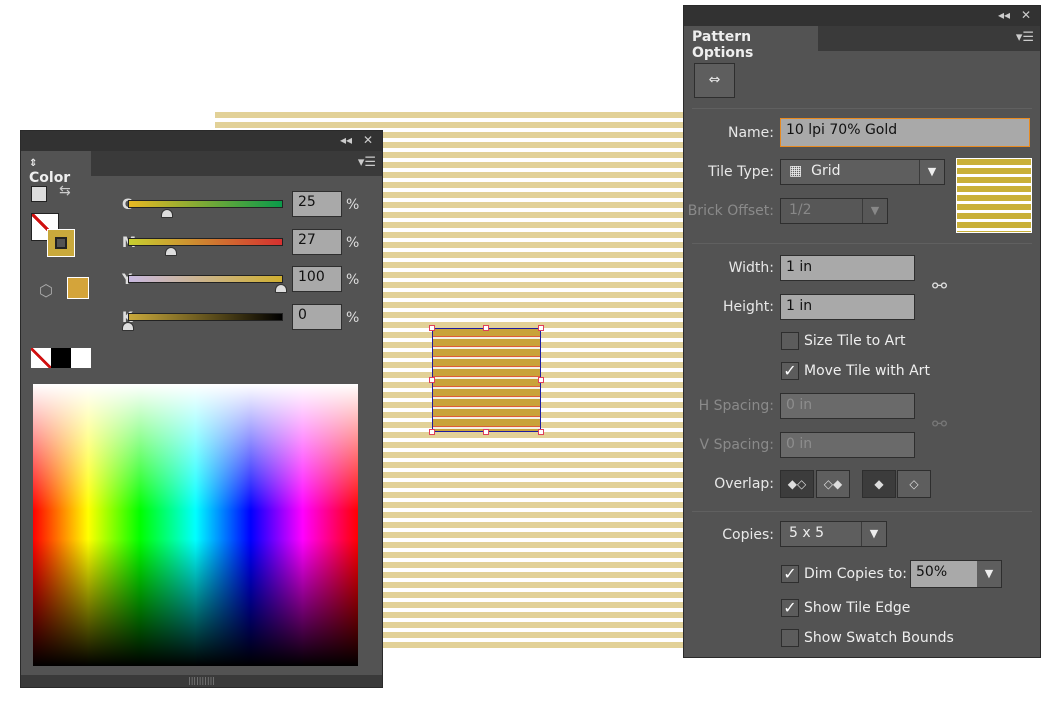 This screenshot has width=1044, height=707. Describe the element at coordinates (914, 484) in the screenshot. I see `bottom-in-front-button: ◇` at that location.